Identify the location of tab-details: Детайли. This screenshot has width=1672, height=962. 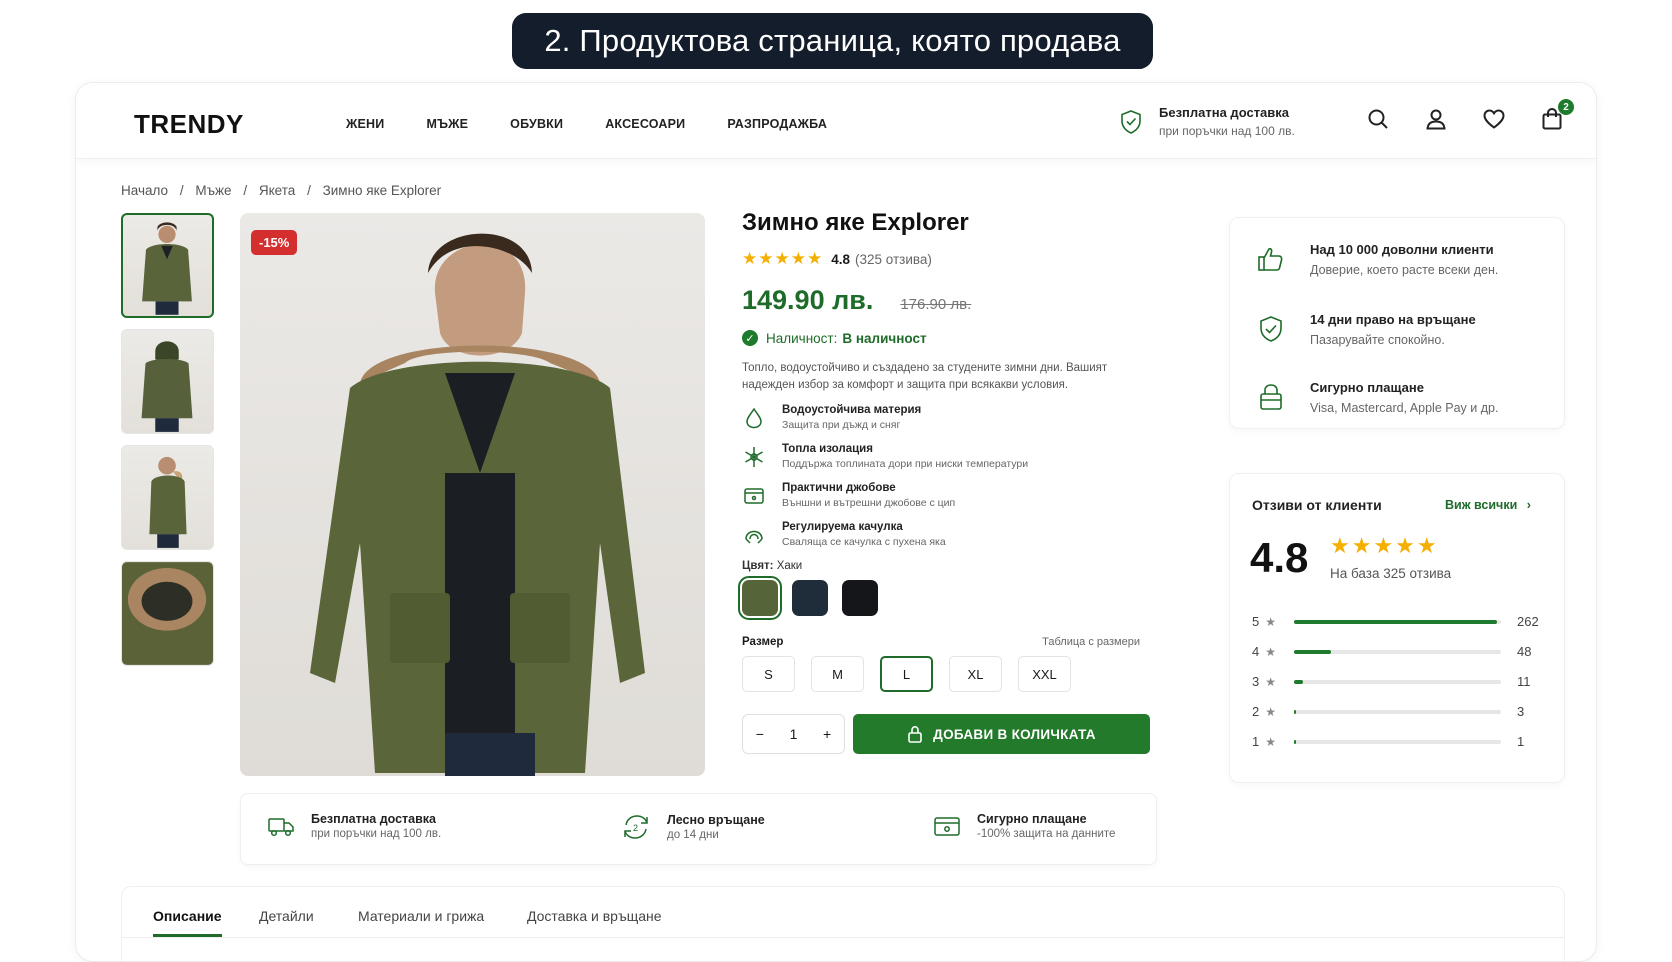
(286, 916).